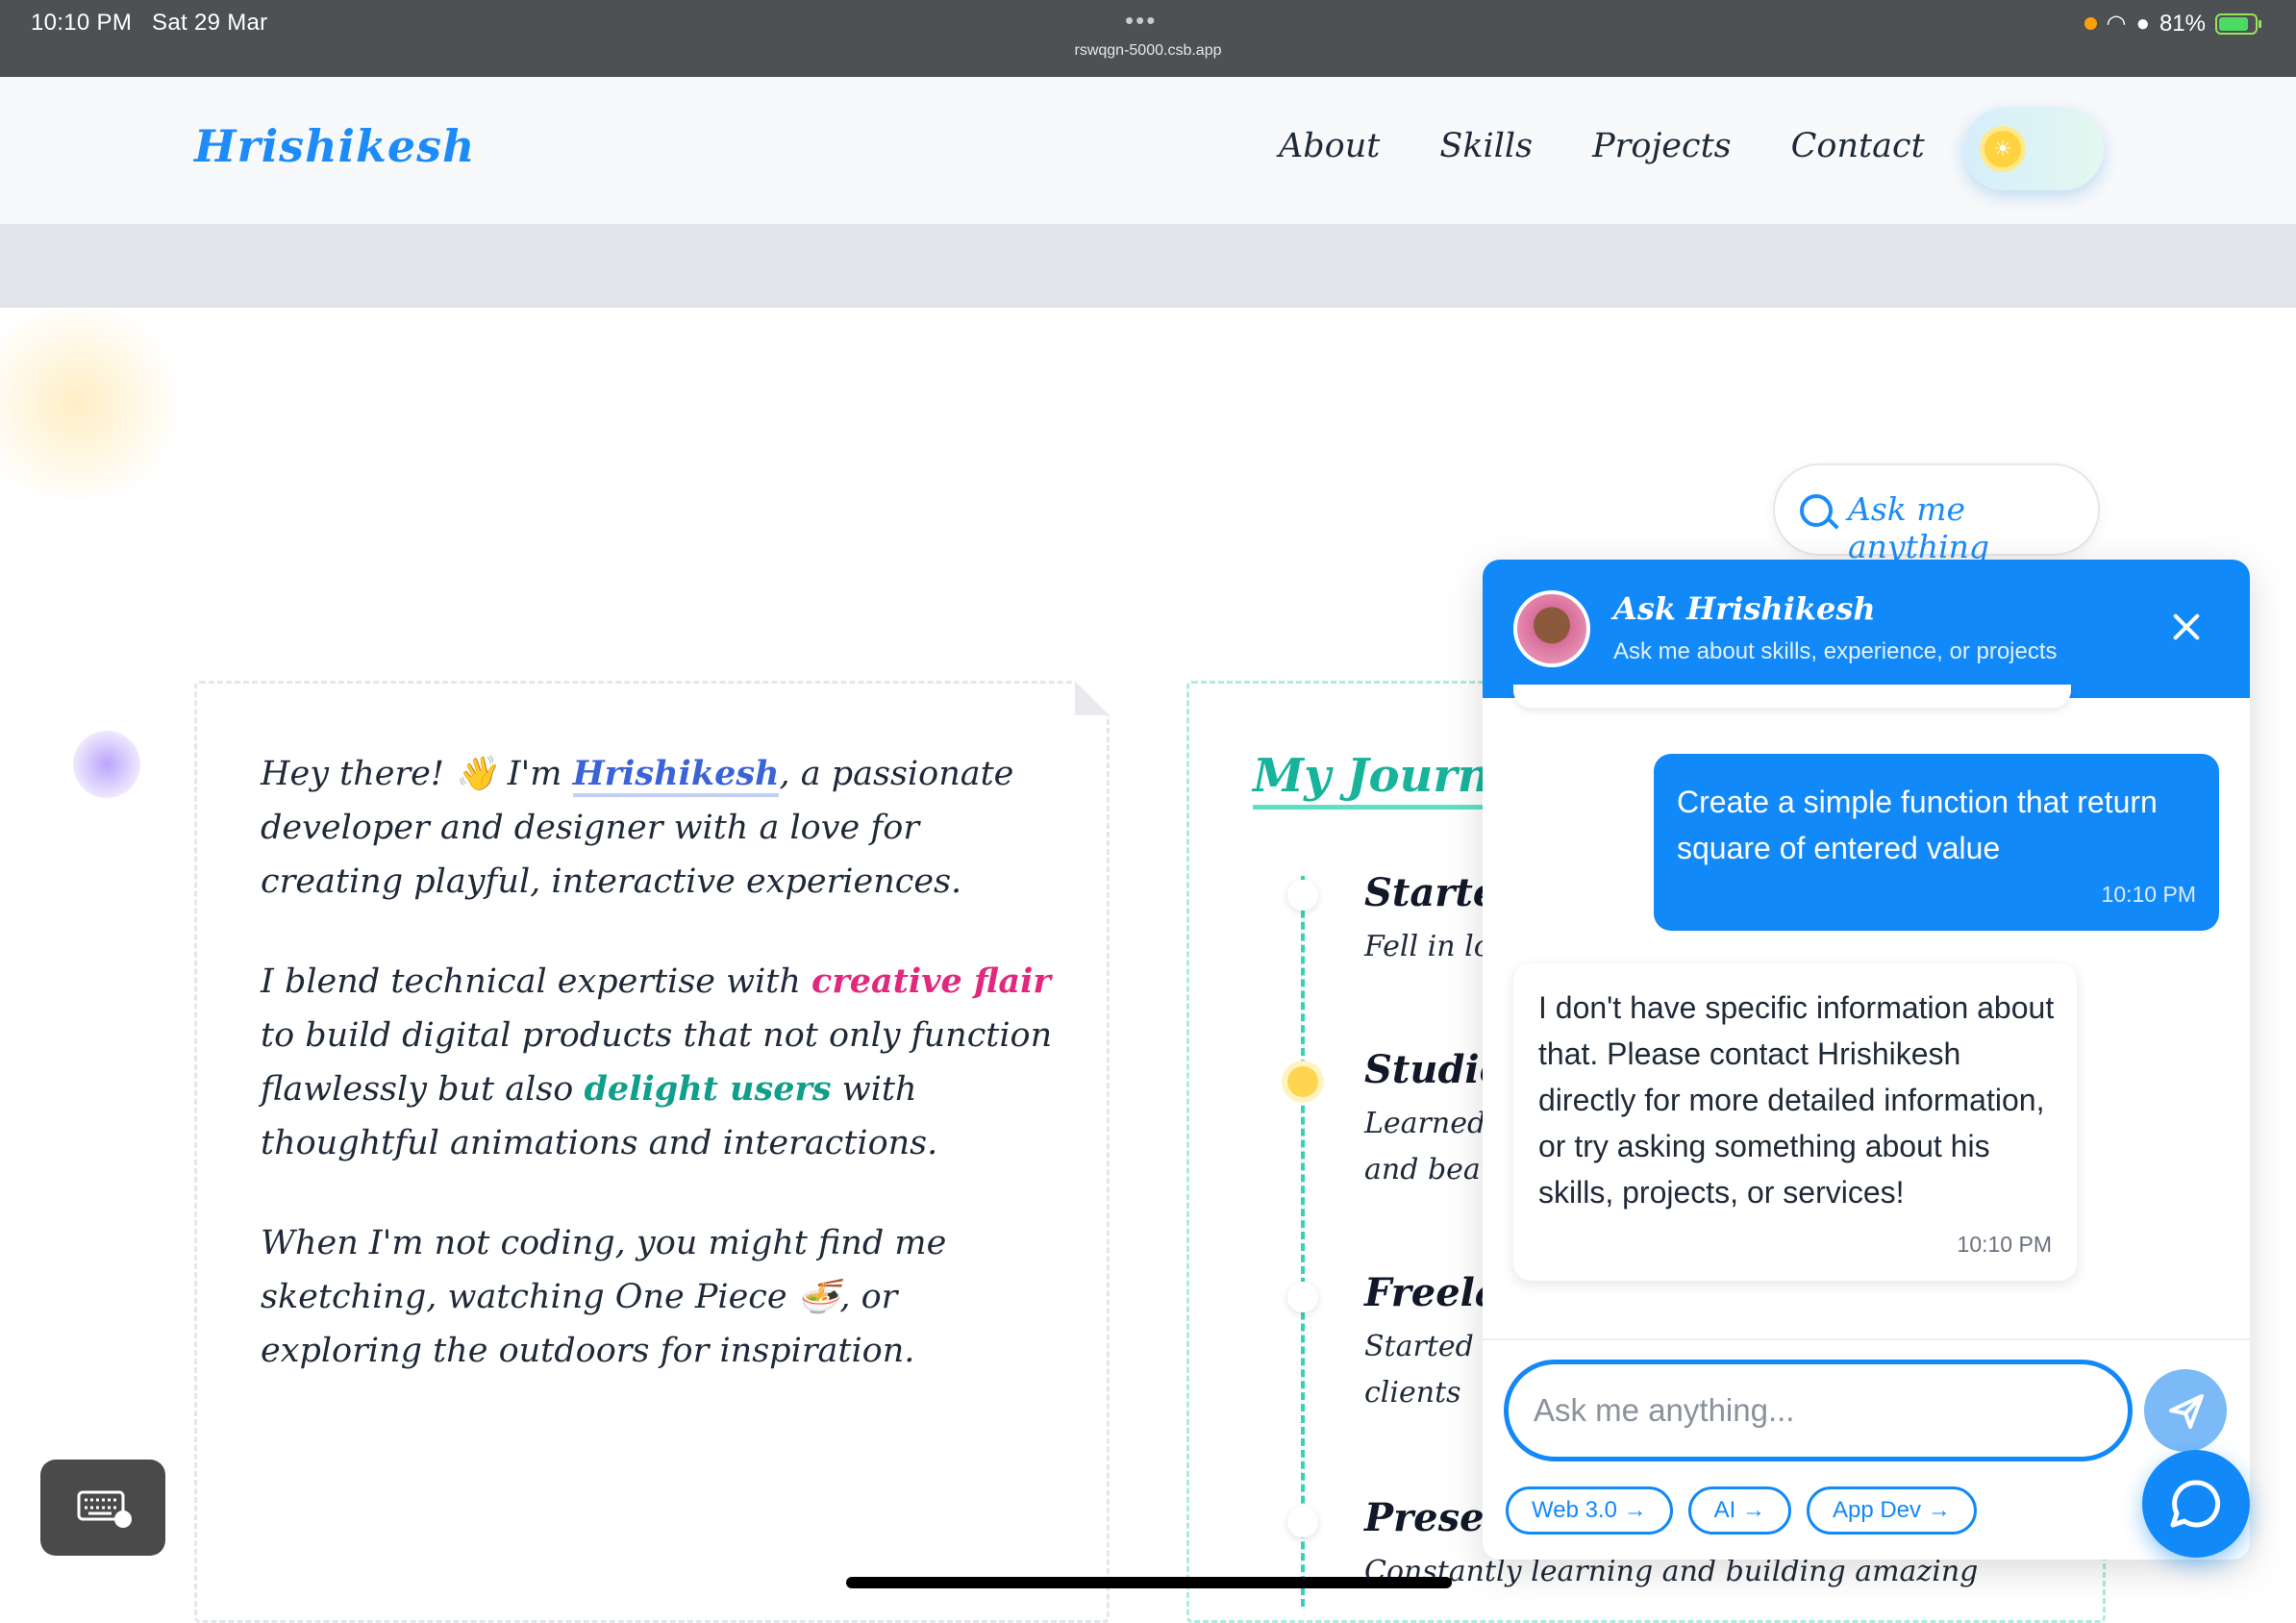 Image resolution: width=2296 pixels, height=1623 pixels. I want to click on delight-users-highlight: delight users, so click(708, 1089).